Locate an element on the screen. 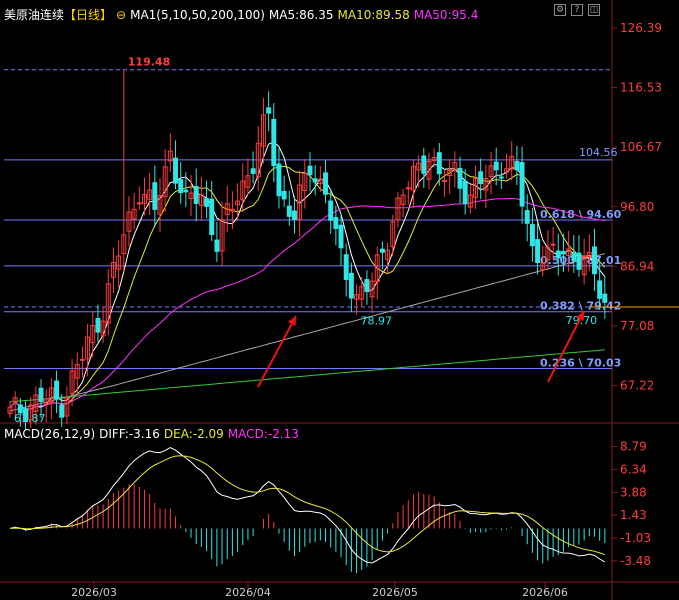 The height and width of the screenshot is (600, 679). fib-label: 0.236 \ 70.03 is located at coordinates (580, 362).